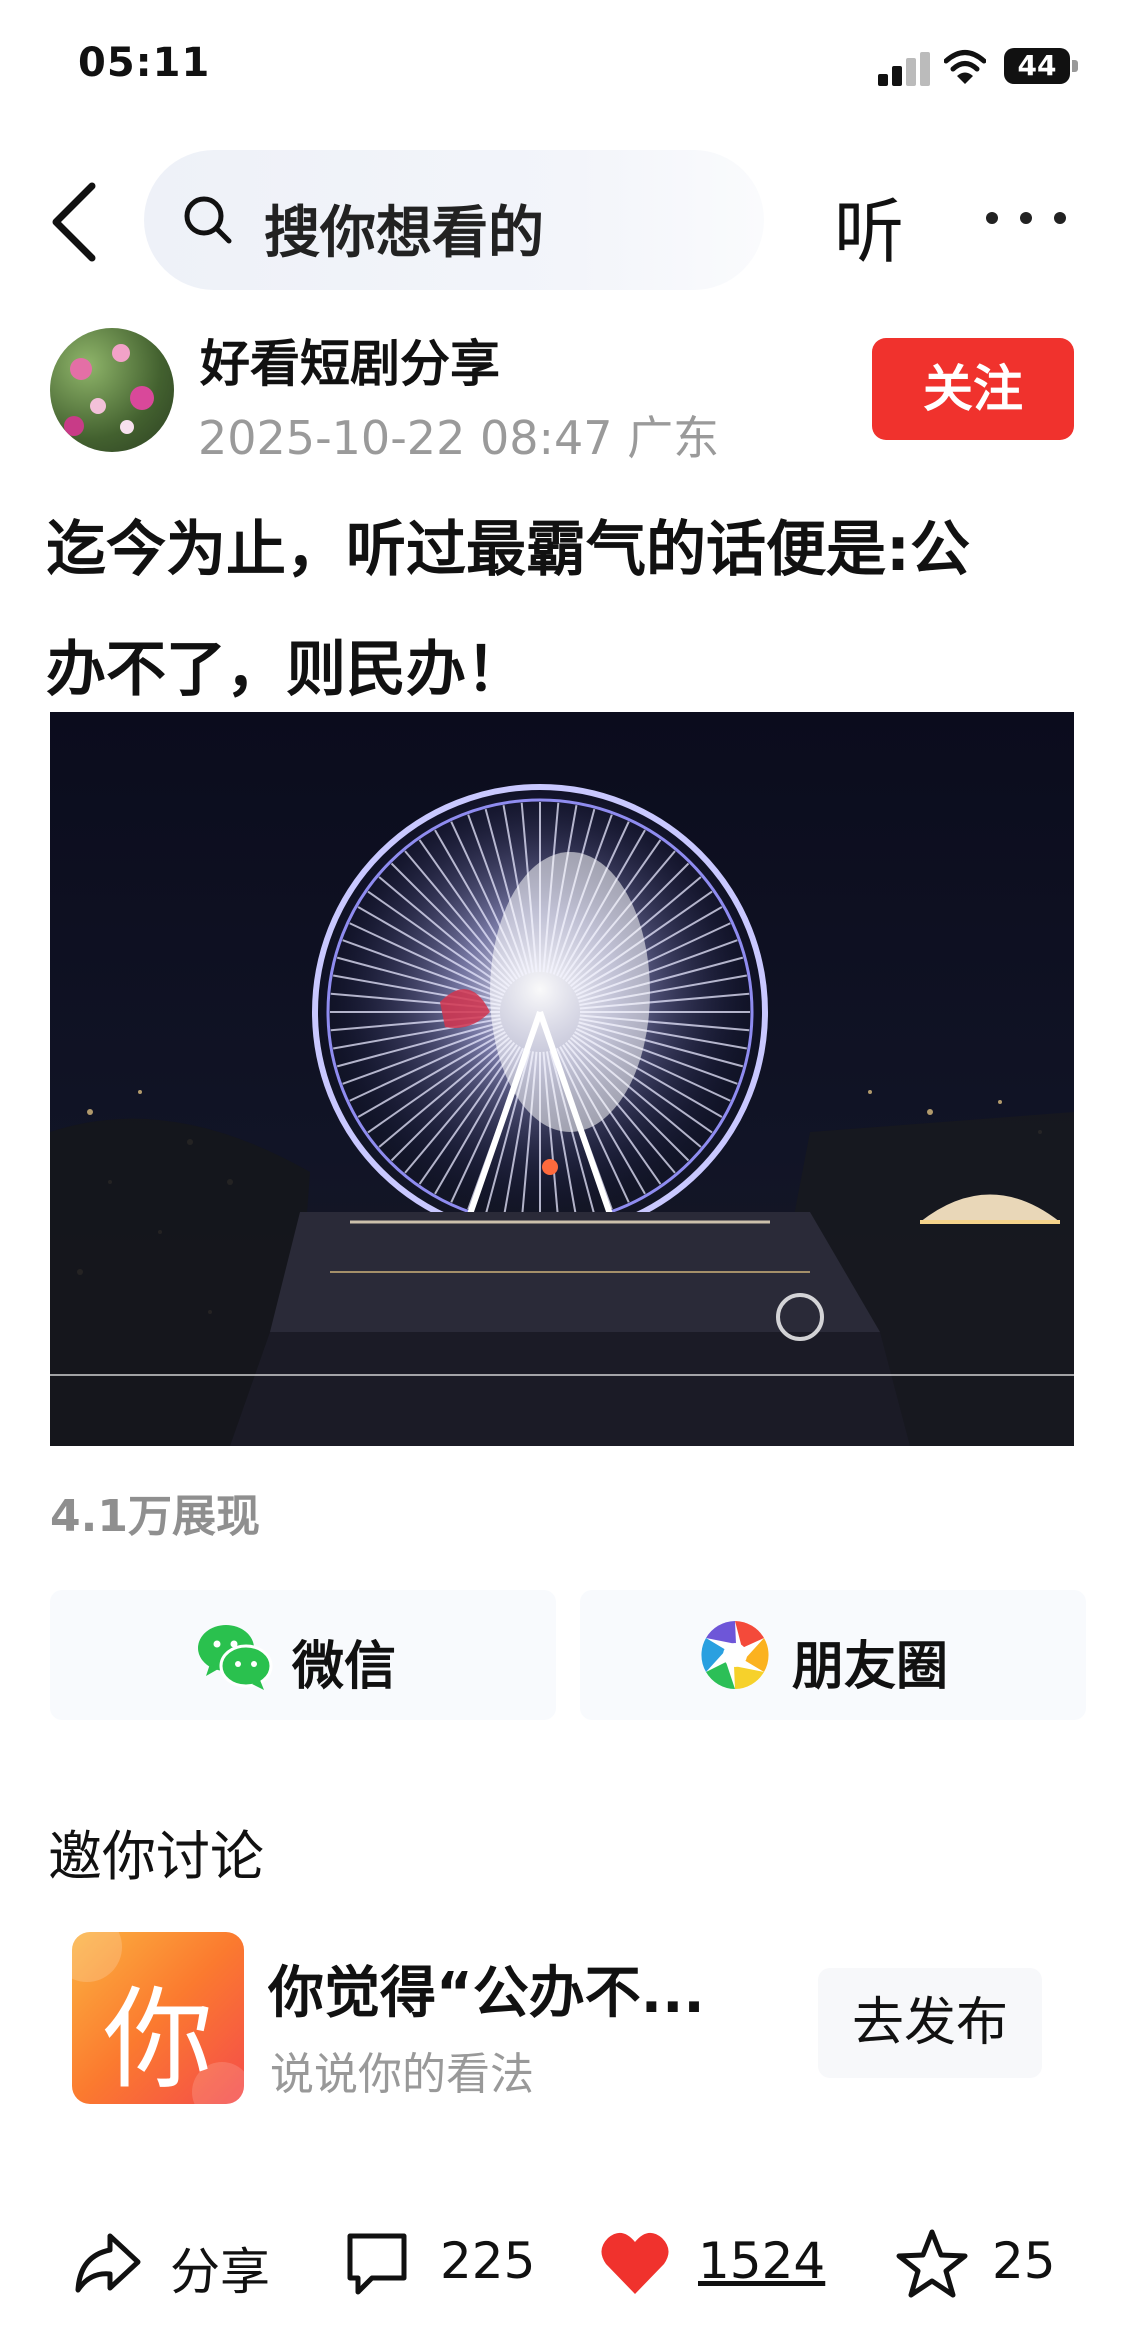 The width and height of the screenshot is (1126, 2328). Describe the element at coordinates (735, 1655) in the screenshot. I see `moments-aperture-icon` at that location.